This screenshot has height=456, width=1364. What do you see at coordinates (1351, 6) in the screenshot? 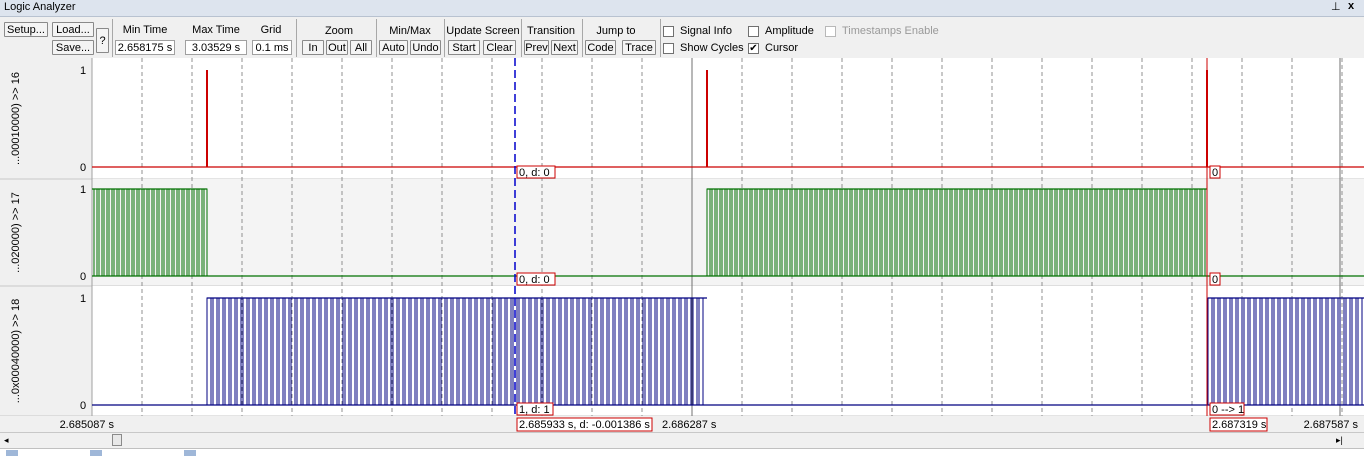
I see `close-icon: x` at bounding box center [1351, 6].